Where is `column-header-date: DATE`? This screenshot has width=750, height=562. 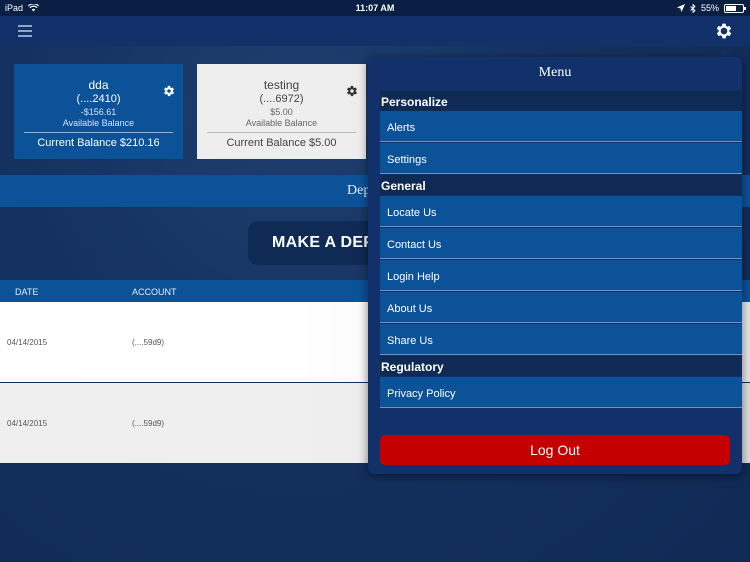 column-header-date: DATE is located at coordinates (27, 292).